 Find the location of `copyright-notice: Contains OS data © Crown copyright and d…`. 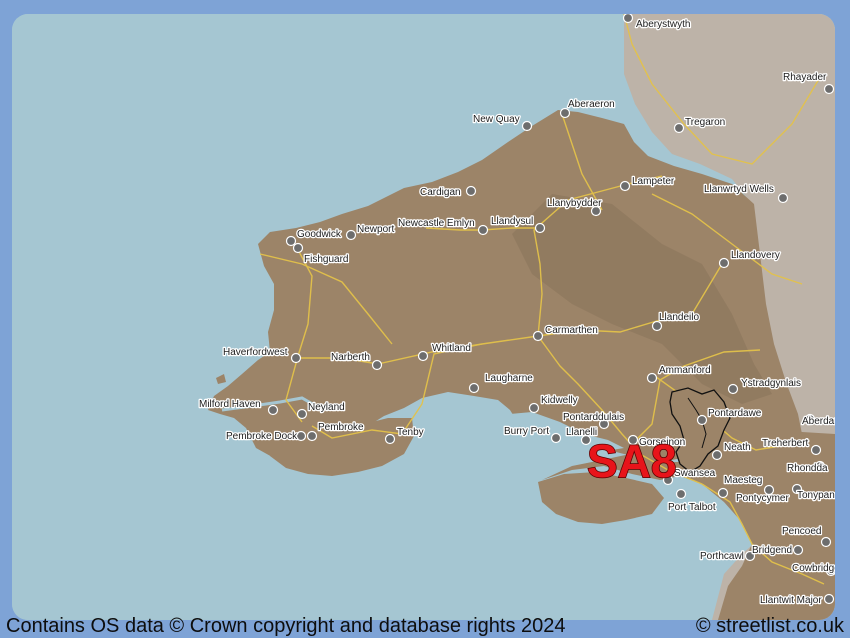

copyright-notice: Contains OS data © Crown copyright and d… is located at coordinates (286, 626).